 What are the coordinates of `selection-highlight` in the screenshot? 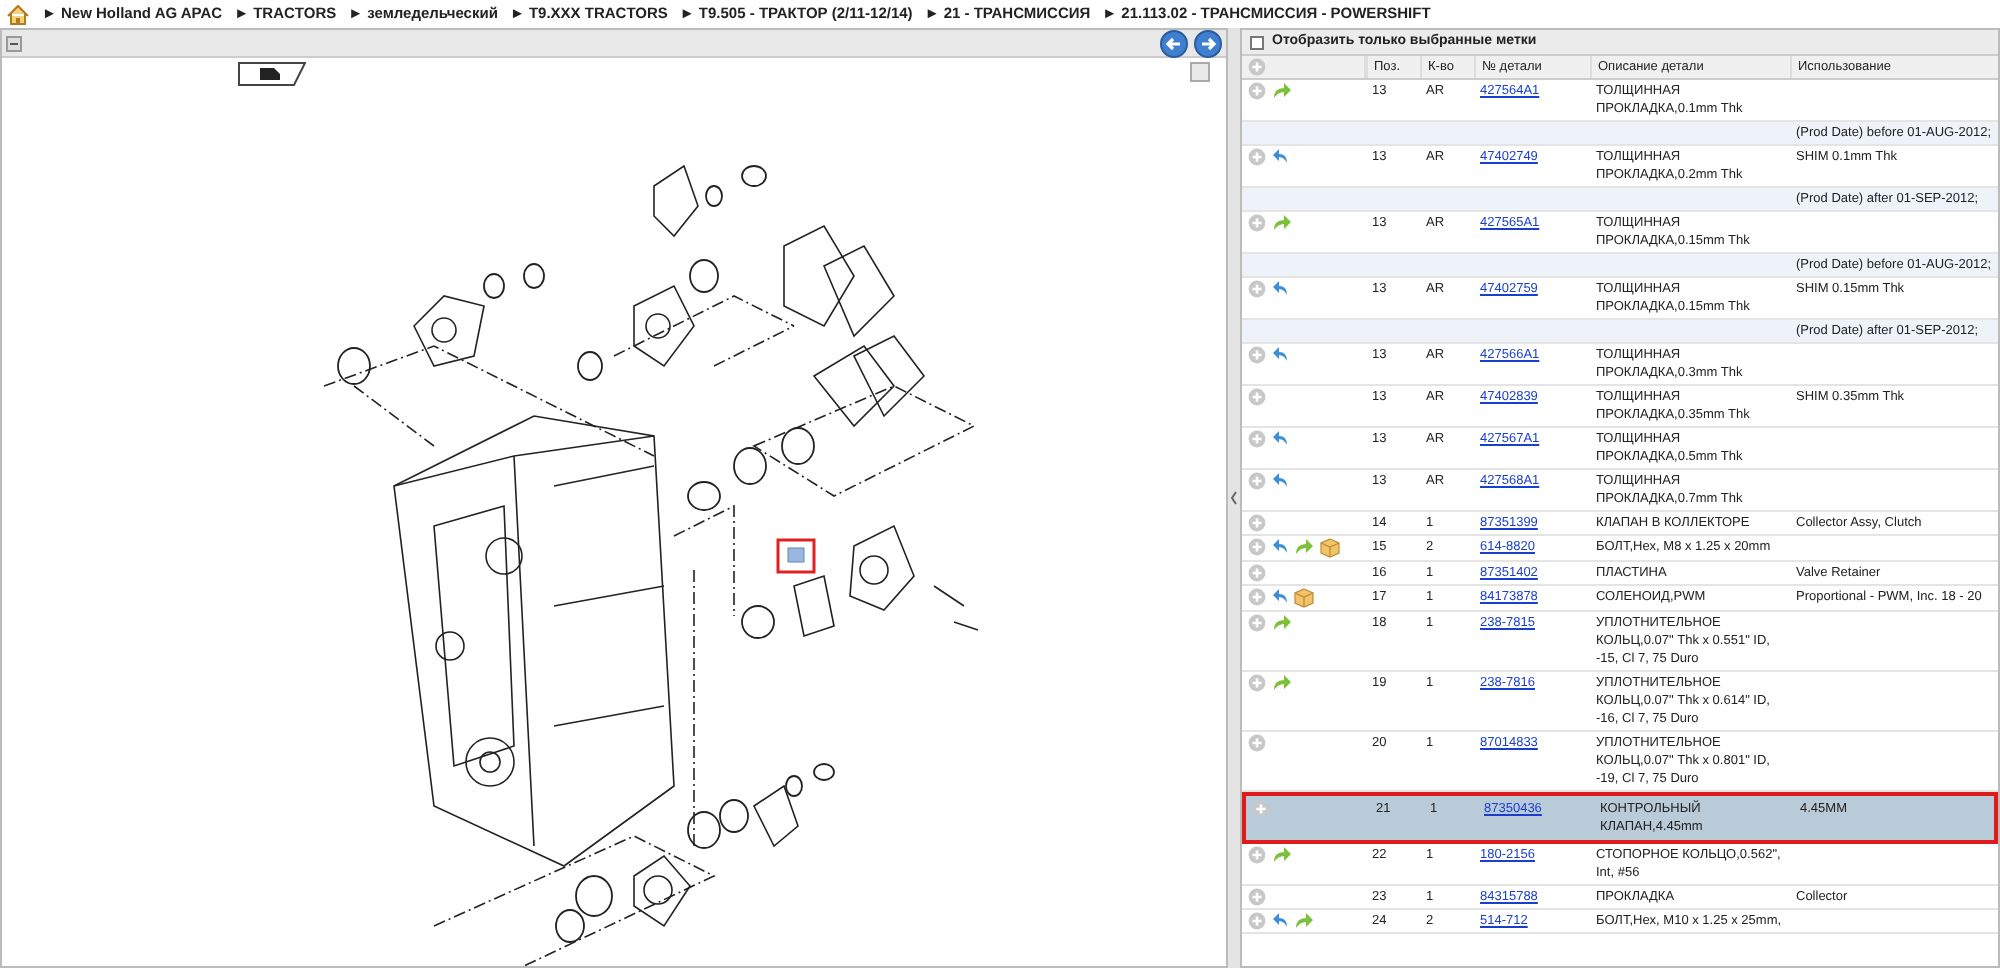 It's located at (796, 556).